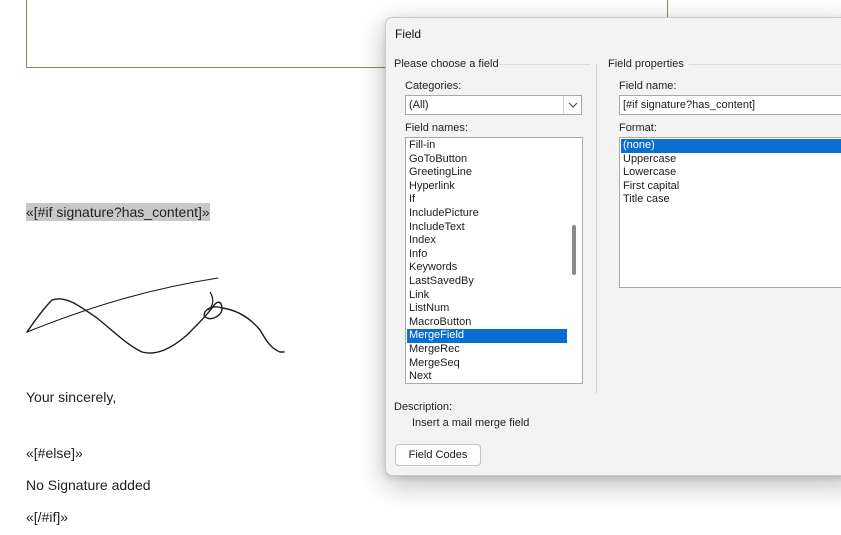 The image size is (841, 535). I want to click on description-label: Description:, so click(423, 407).